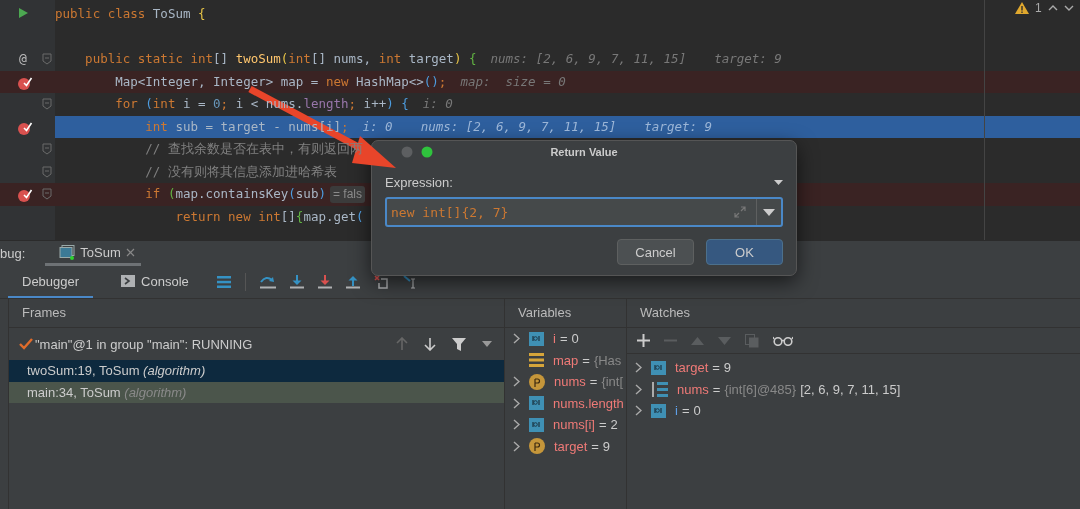 The width and height of the screenshot is (1080, 509). Describe the element at coordinates (381, 282) in the screenshot. I see `drop-frame-icon` at that location.